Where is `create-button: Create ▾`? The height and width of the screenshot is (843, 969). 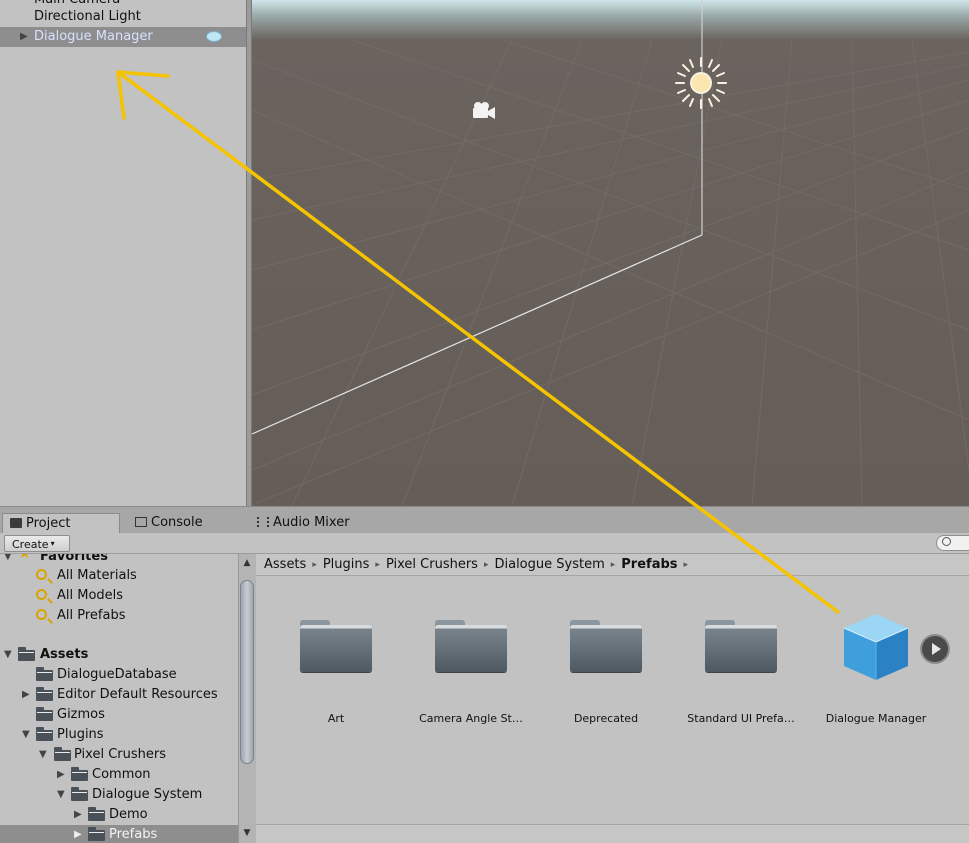
create-button: Create ▾ is located at coordinates (37, 543).